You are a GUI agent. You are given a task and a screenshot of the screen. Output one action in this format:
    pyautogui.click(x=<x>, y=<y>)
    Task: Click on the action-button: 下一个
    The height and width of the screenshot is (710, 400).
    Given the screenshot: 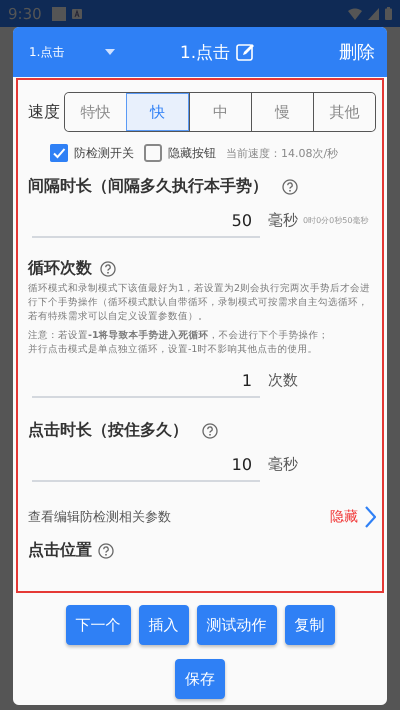 What is the action you would take?
    pyautogui.click(x=98, y=625)
    